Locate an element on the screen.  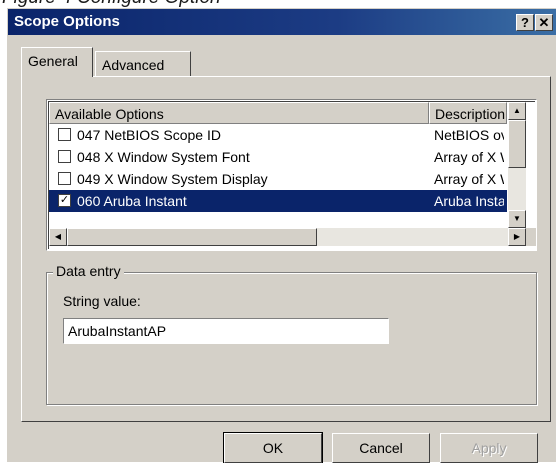
data-entry-group-title: Data entry is located at coordinates (88, 271).